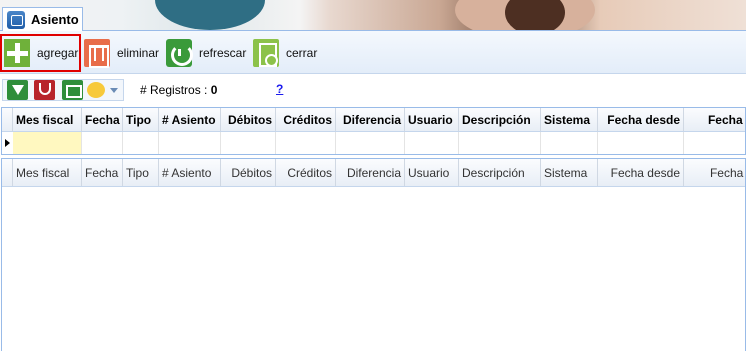  Describe the element at coordinates (44, 90) in the screenshot. I see `magnet-icon` at that location.